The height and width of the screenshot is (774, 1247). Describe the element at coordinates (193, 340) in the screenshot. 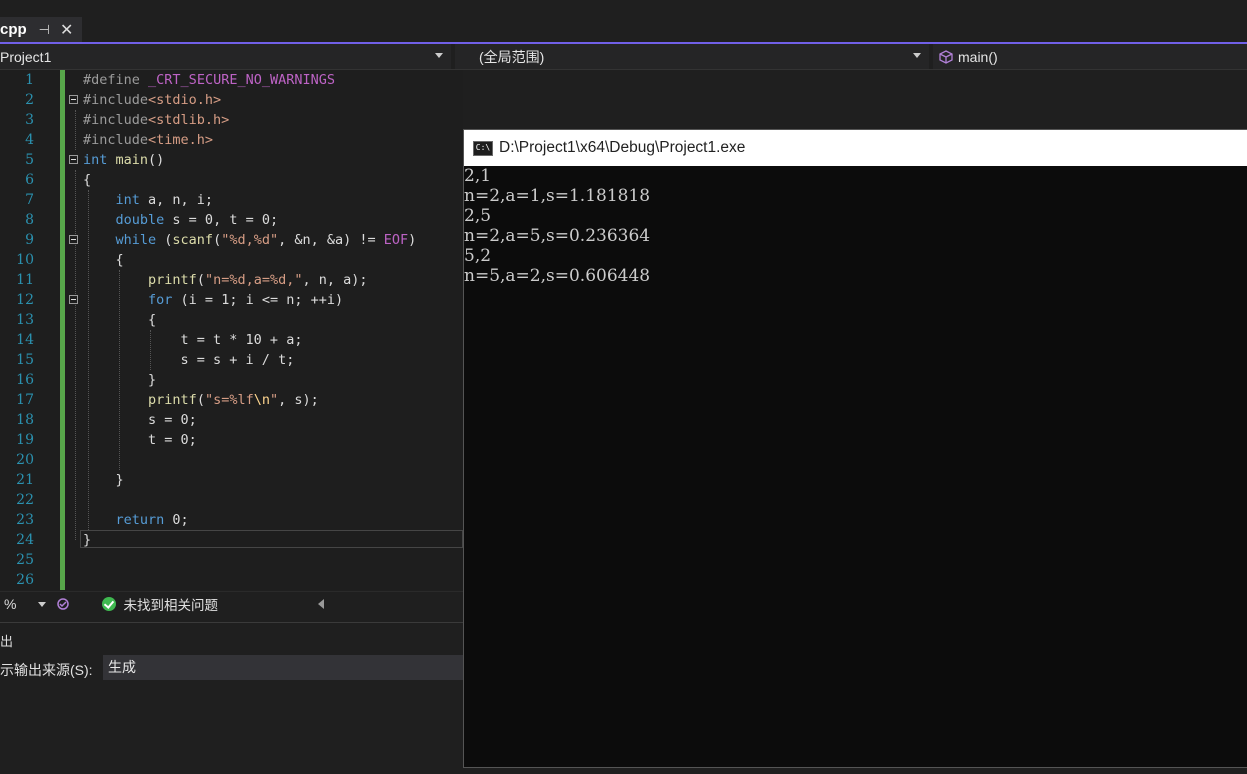

I see `code-text: t = t * 10 + a;` at that location.